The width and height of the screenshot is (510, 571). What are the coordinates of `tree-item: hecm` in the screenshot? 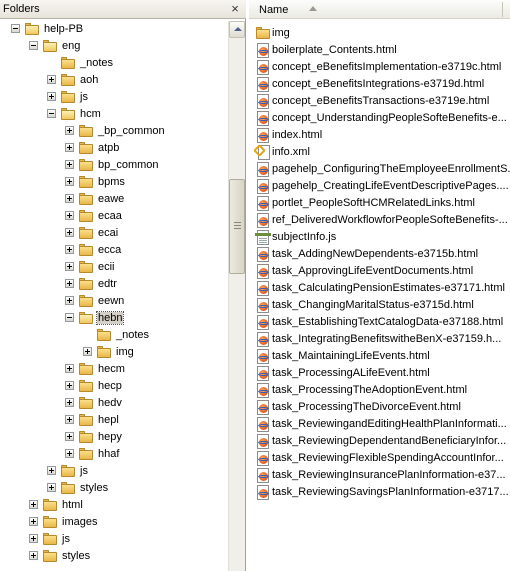 It's located at (114, 369).